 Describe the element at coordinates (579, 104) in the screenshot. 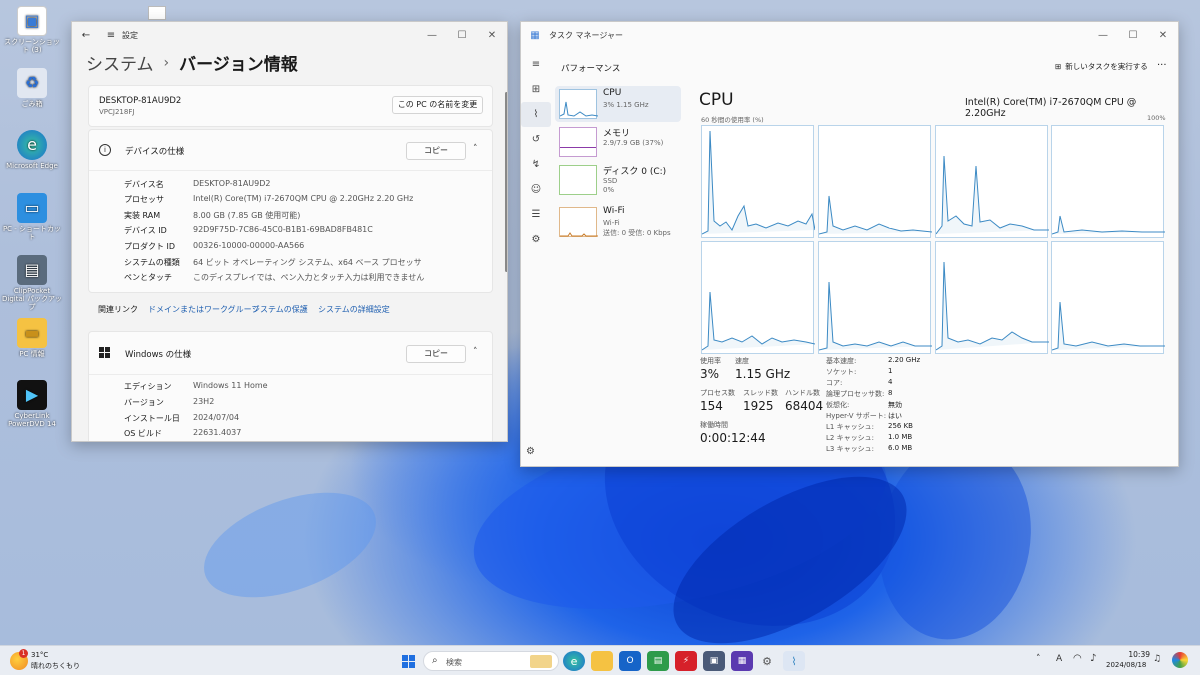

I see `cpu-thumbnail` at that location.